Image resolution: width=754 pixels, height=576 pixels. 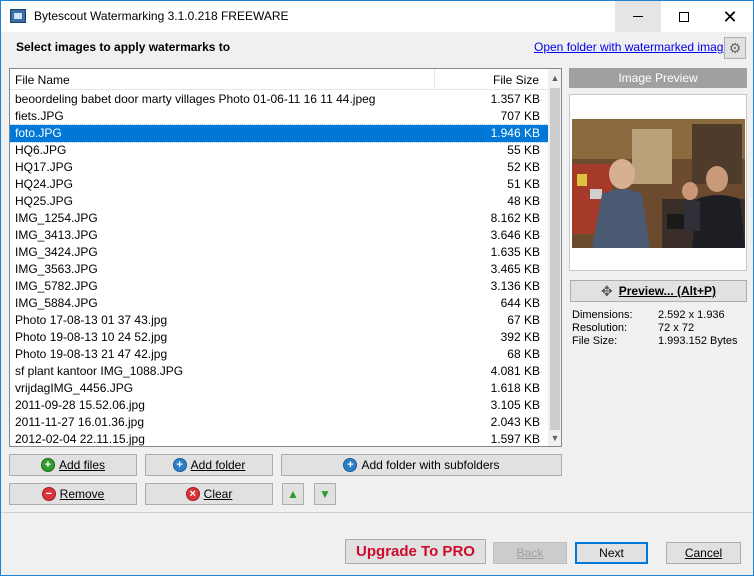 What do you see at coordinates (218, 494) in the screenshot?
I see `clear-label: Clear` at bounding box center [218, 494].